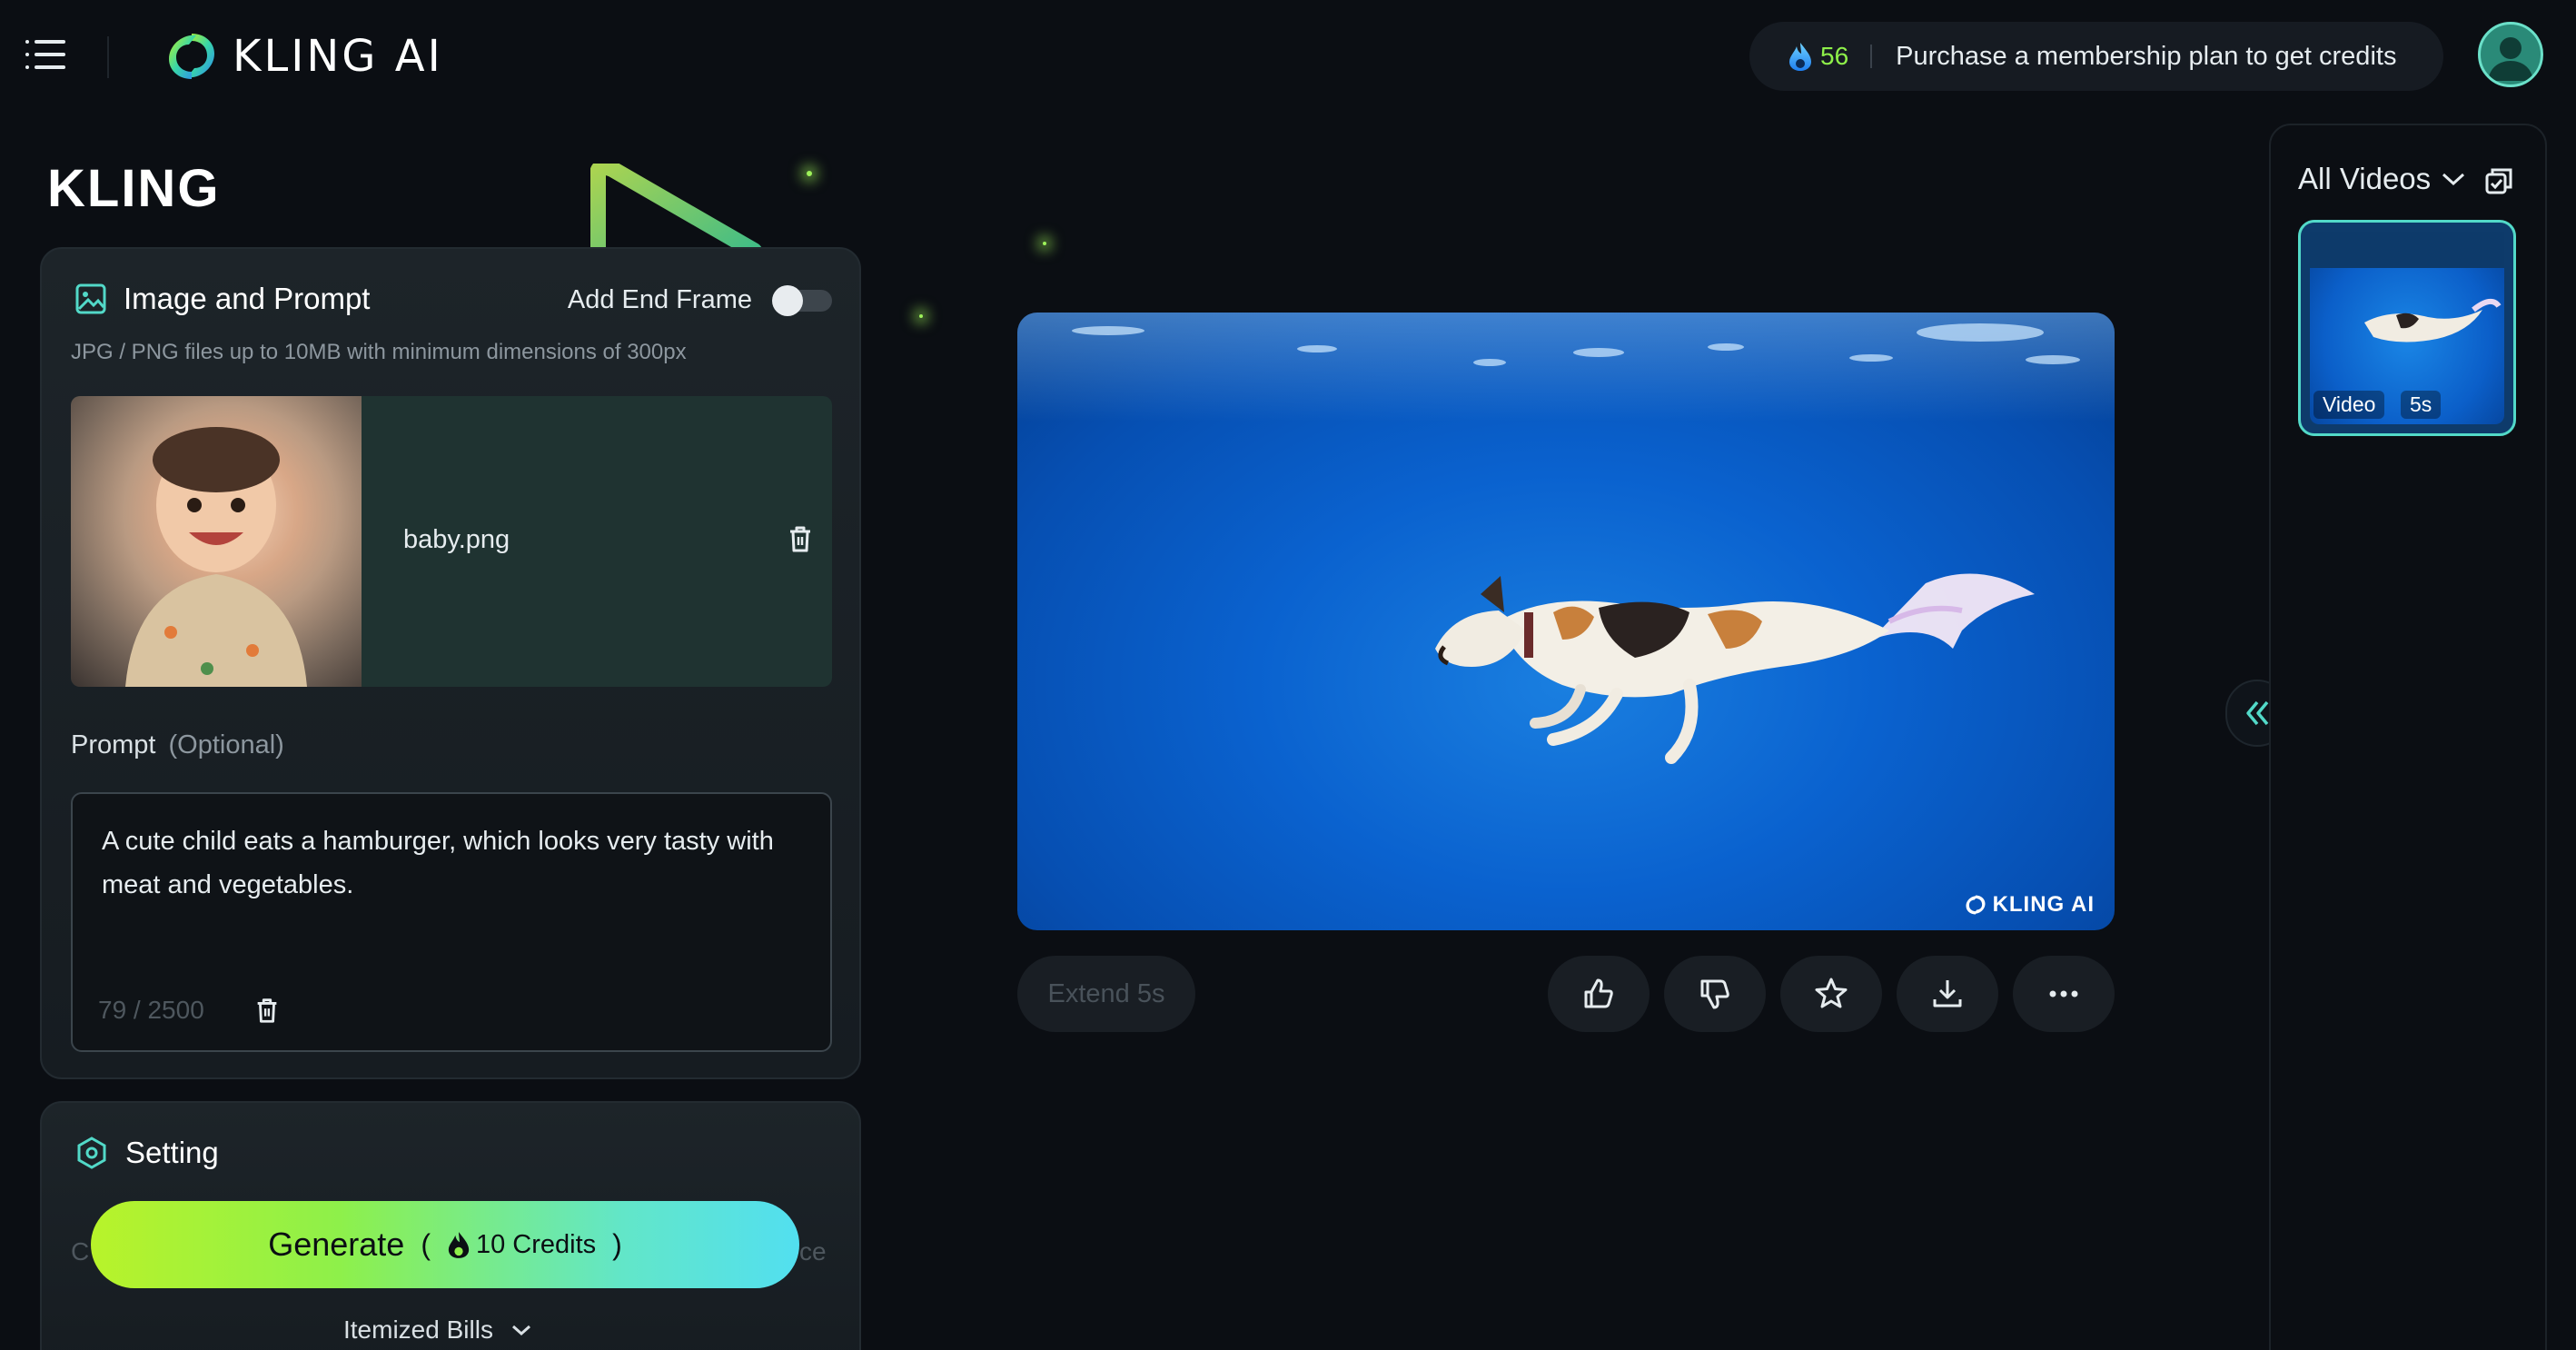 Image resolution: width=2576 pixels, height=1350 pixels. I want to click on favorite-button, so click(1831, 994).